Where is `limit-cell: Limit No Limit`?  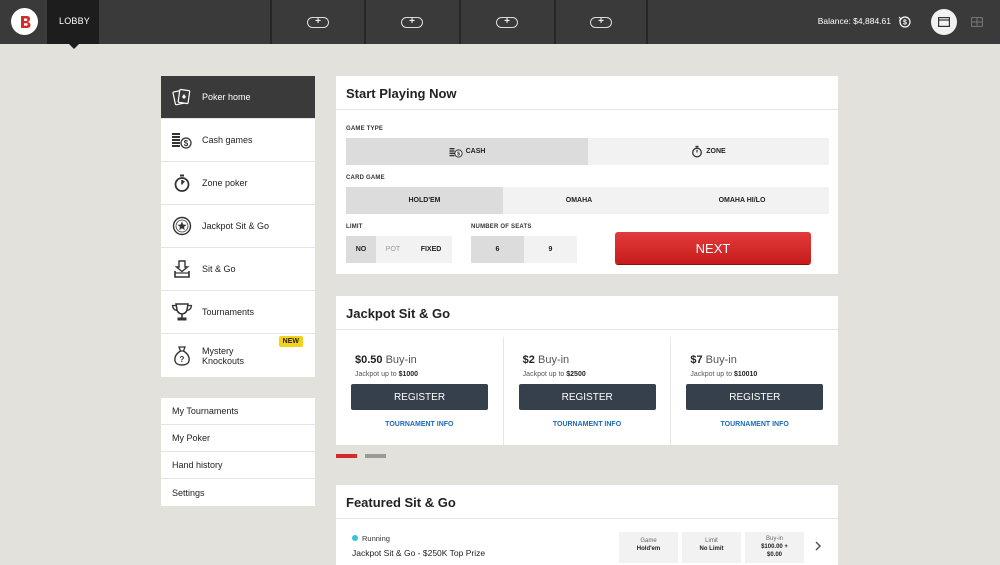
limit-cell: Limit No Limit is located at coordinates (711, 547).